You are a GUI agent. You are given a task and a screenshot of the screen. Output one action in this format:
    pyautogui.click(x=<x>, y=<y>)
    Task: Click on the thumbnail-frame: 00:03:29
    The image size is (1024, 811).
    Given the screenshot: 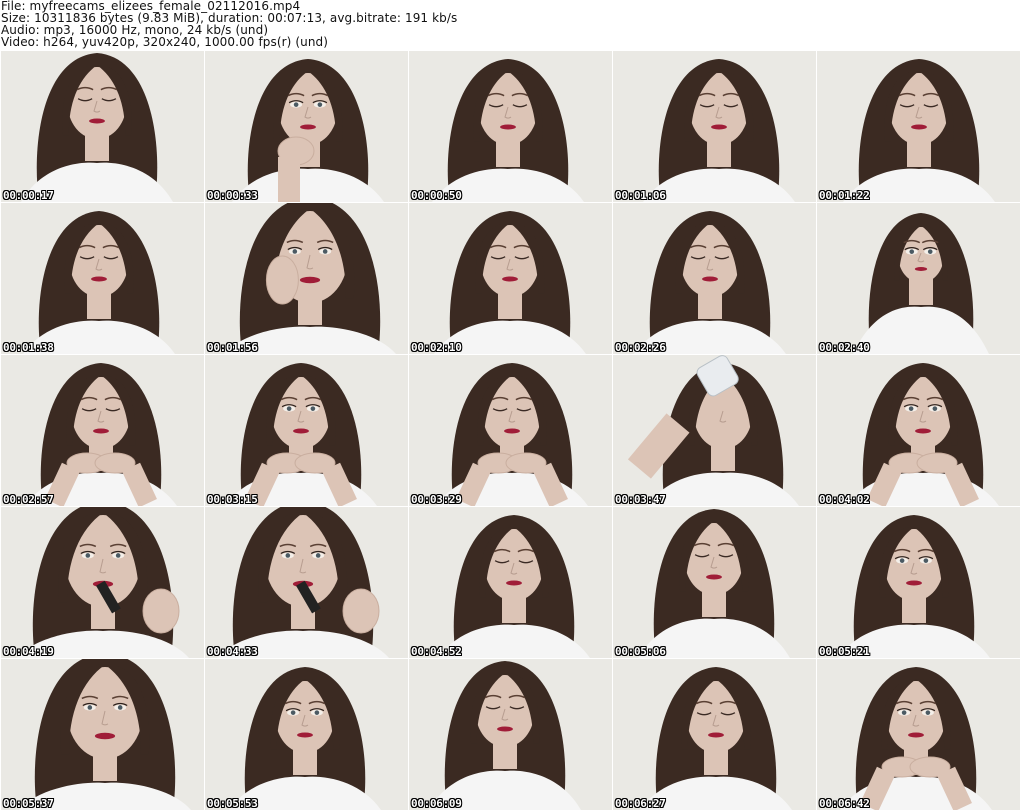 What is the action you would take?
    pyautogui.click(x=510, y=430)
    